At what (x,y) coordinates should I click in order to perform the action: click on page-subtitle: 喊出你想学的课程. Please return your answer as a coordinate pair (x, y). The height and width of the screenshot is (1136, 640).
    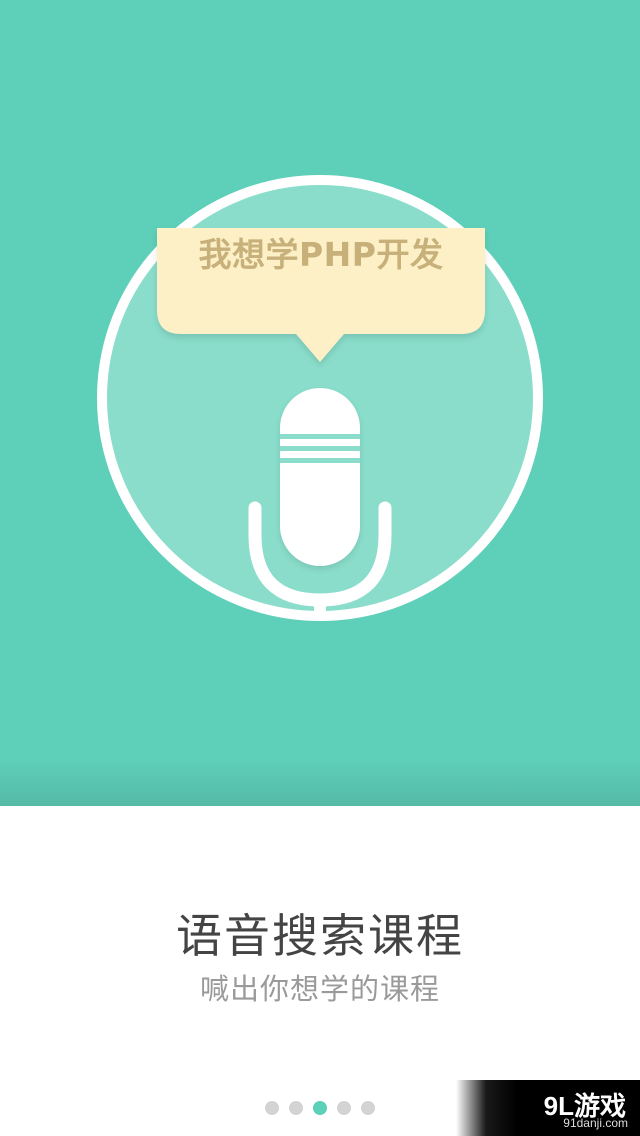
    Looking at the image, I should click on (319, 989).